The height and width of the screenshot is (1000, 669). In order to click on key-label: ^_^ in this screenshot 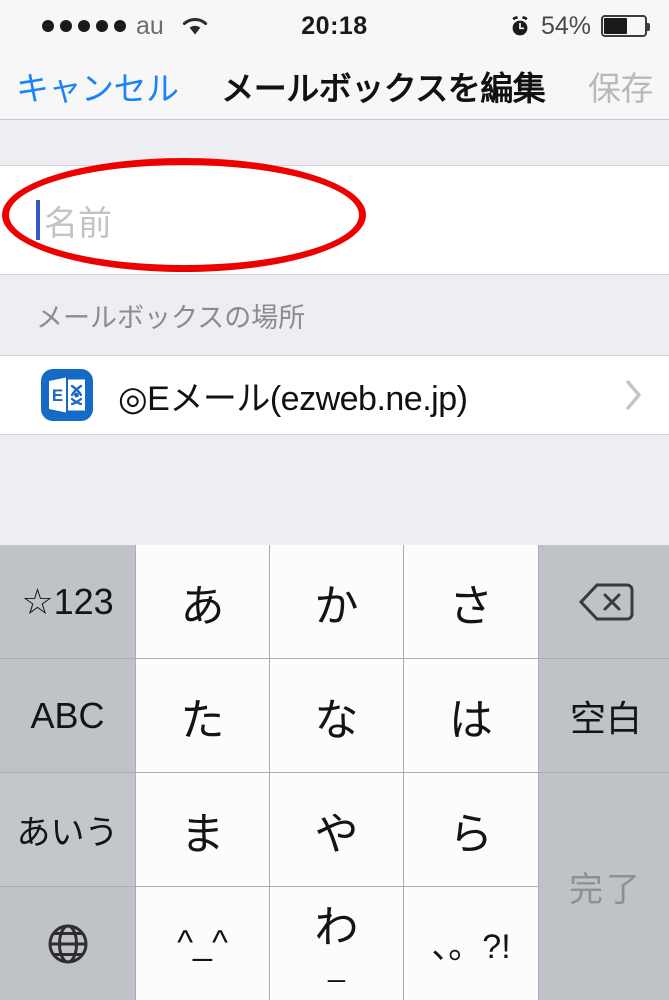, I will do `click(202, 943)`.